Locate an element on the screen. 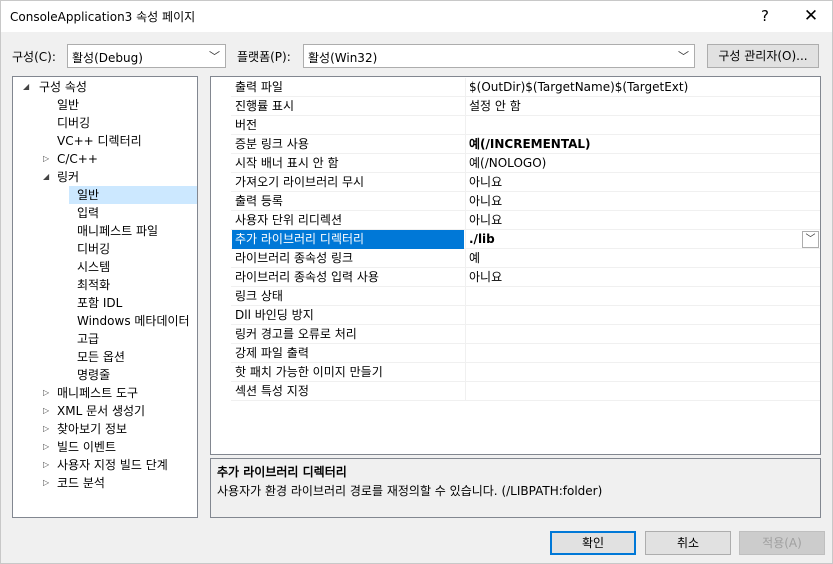  config-value: 활성(Debug) is located at coordinates (107, 58).